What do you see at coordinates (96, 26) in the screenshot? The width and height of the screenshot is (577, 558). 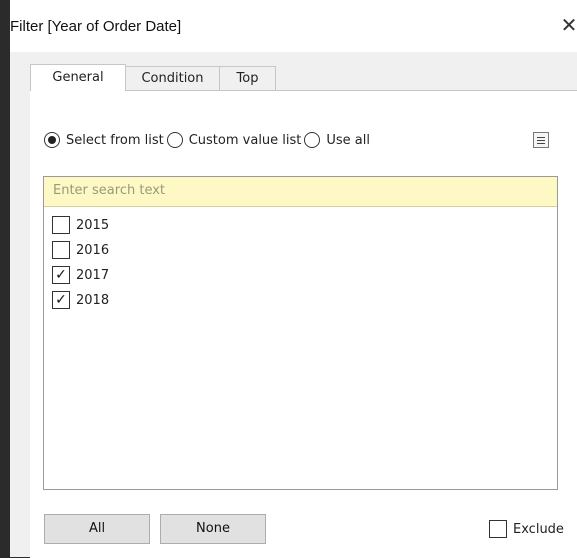 I see `dialog-title: Filter [Year of Order Date]` at bounding box center [96, 26].